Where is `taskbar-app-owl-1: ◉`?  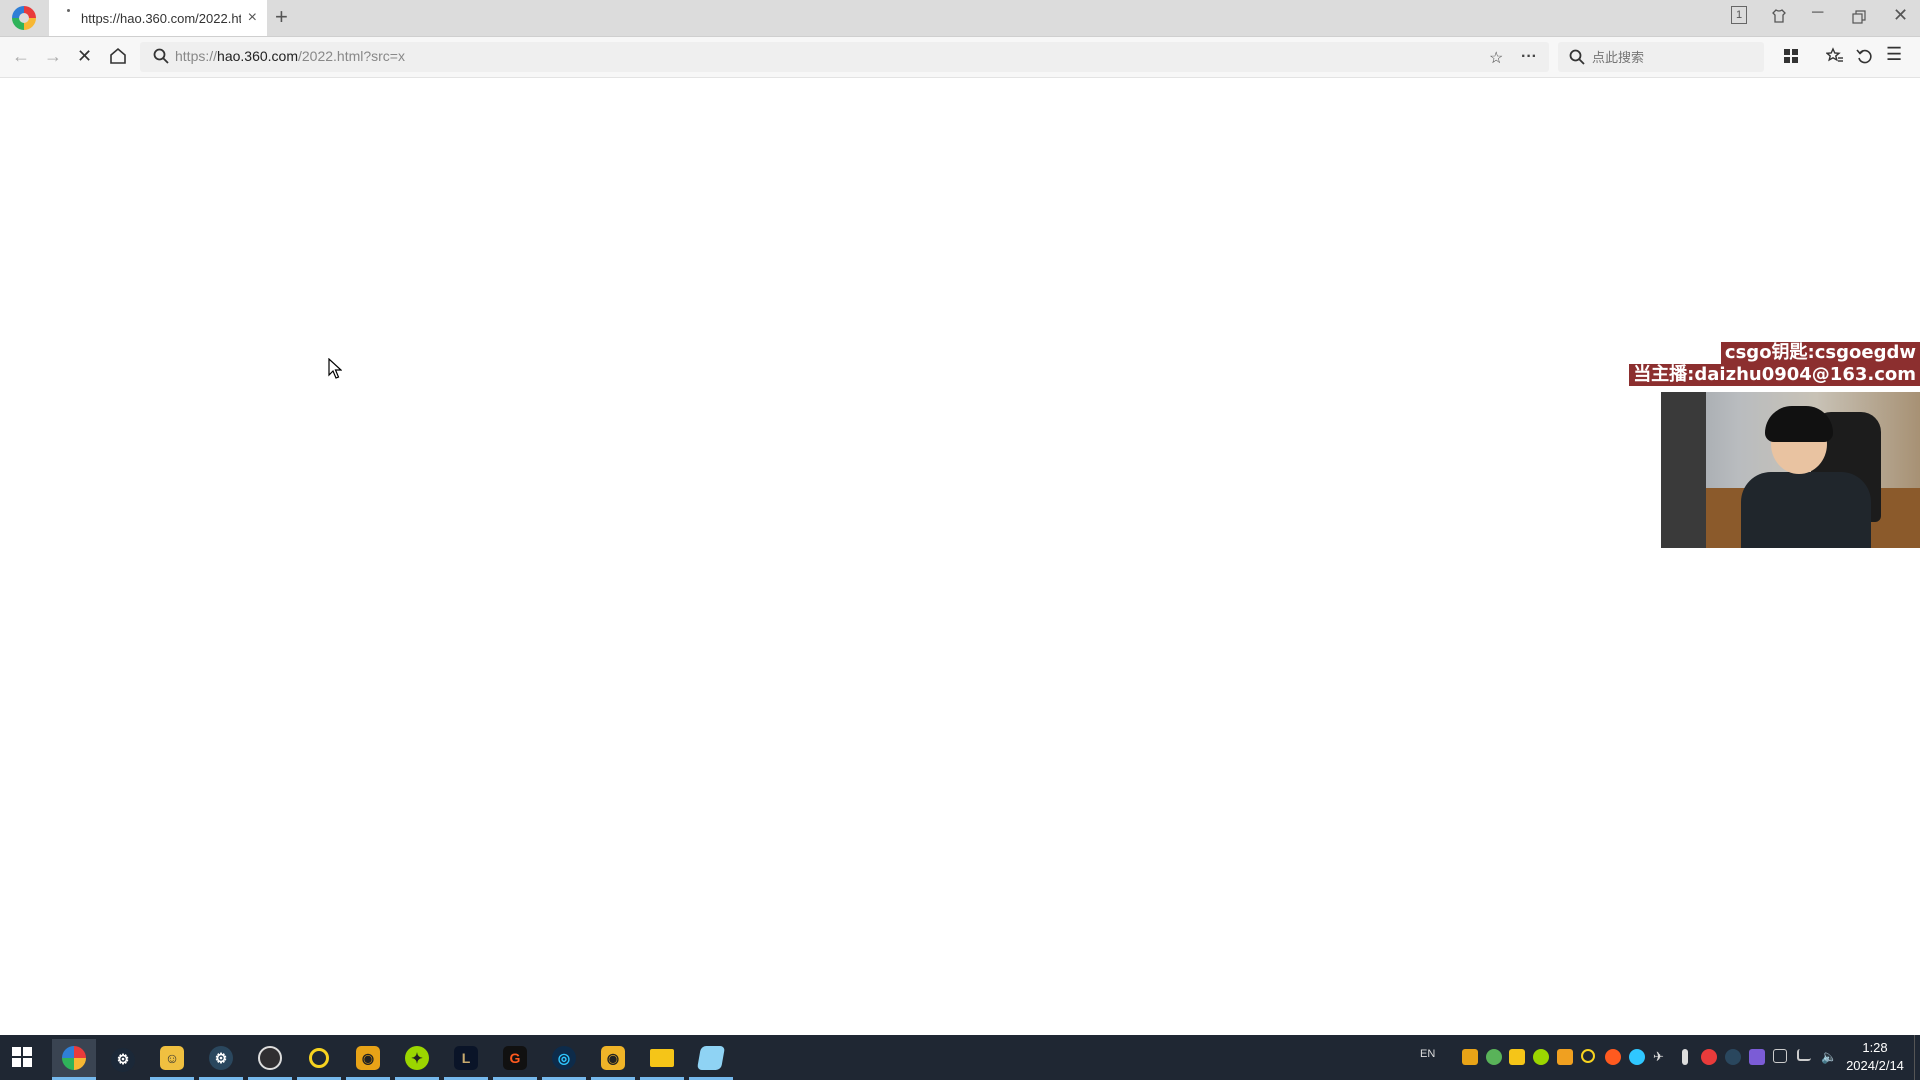 taskbar-app-owl-1: ◉ is located at coordinates (368, 1059).